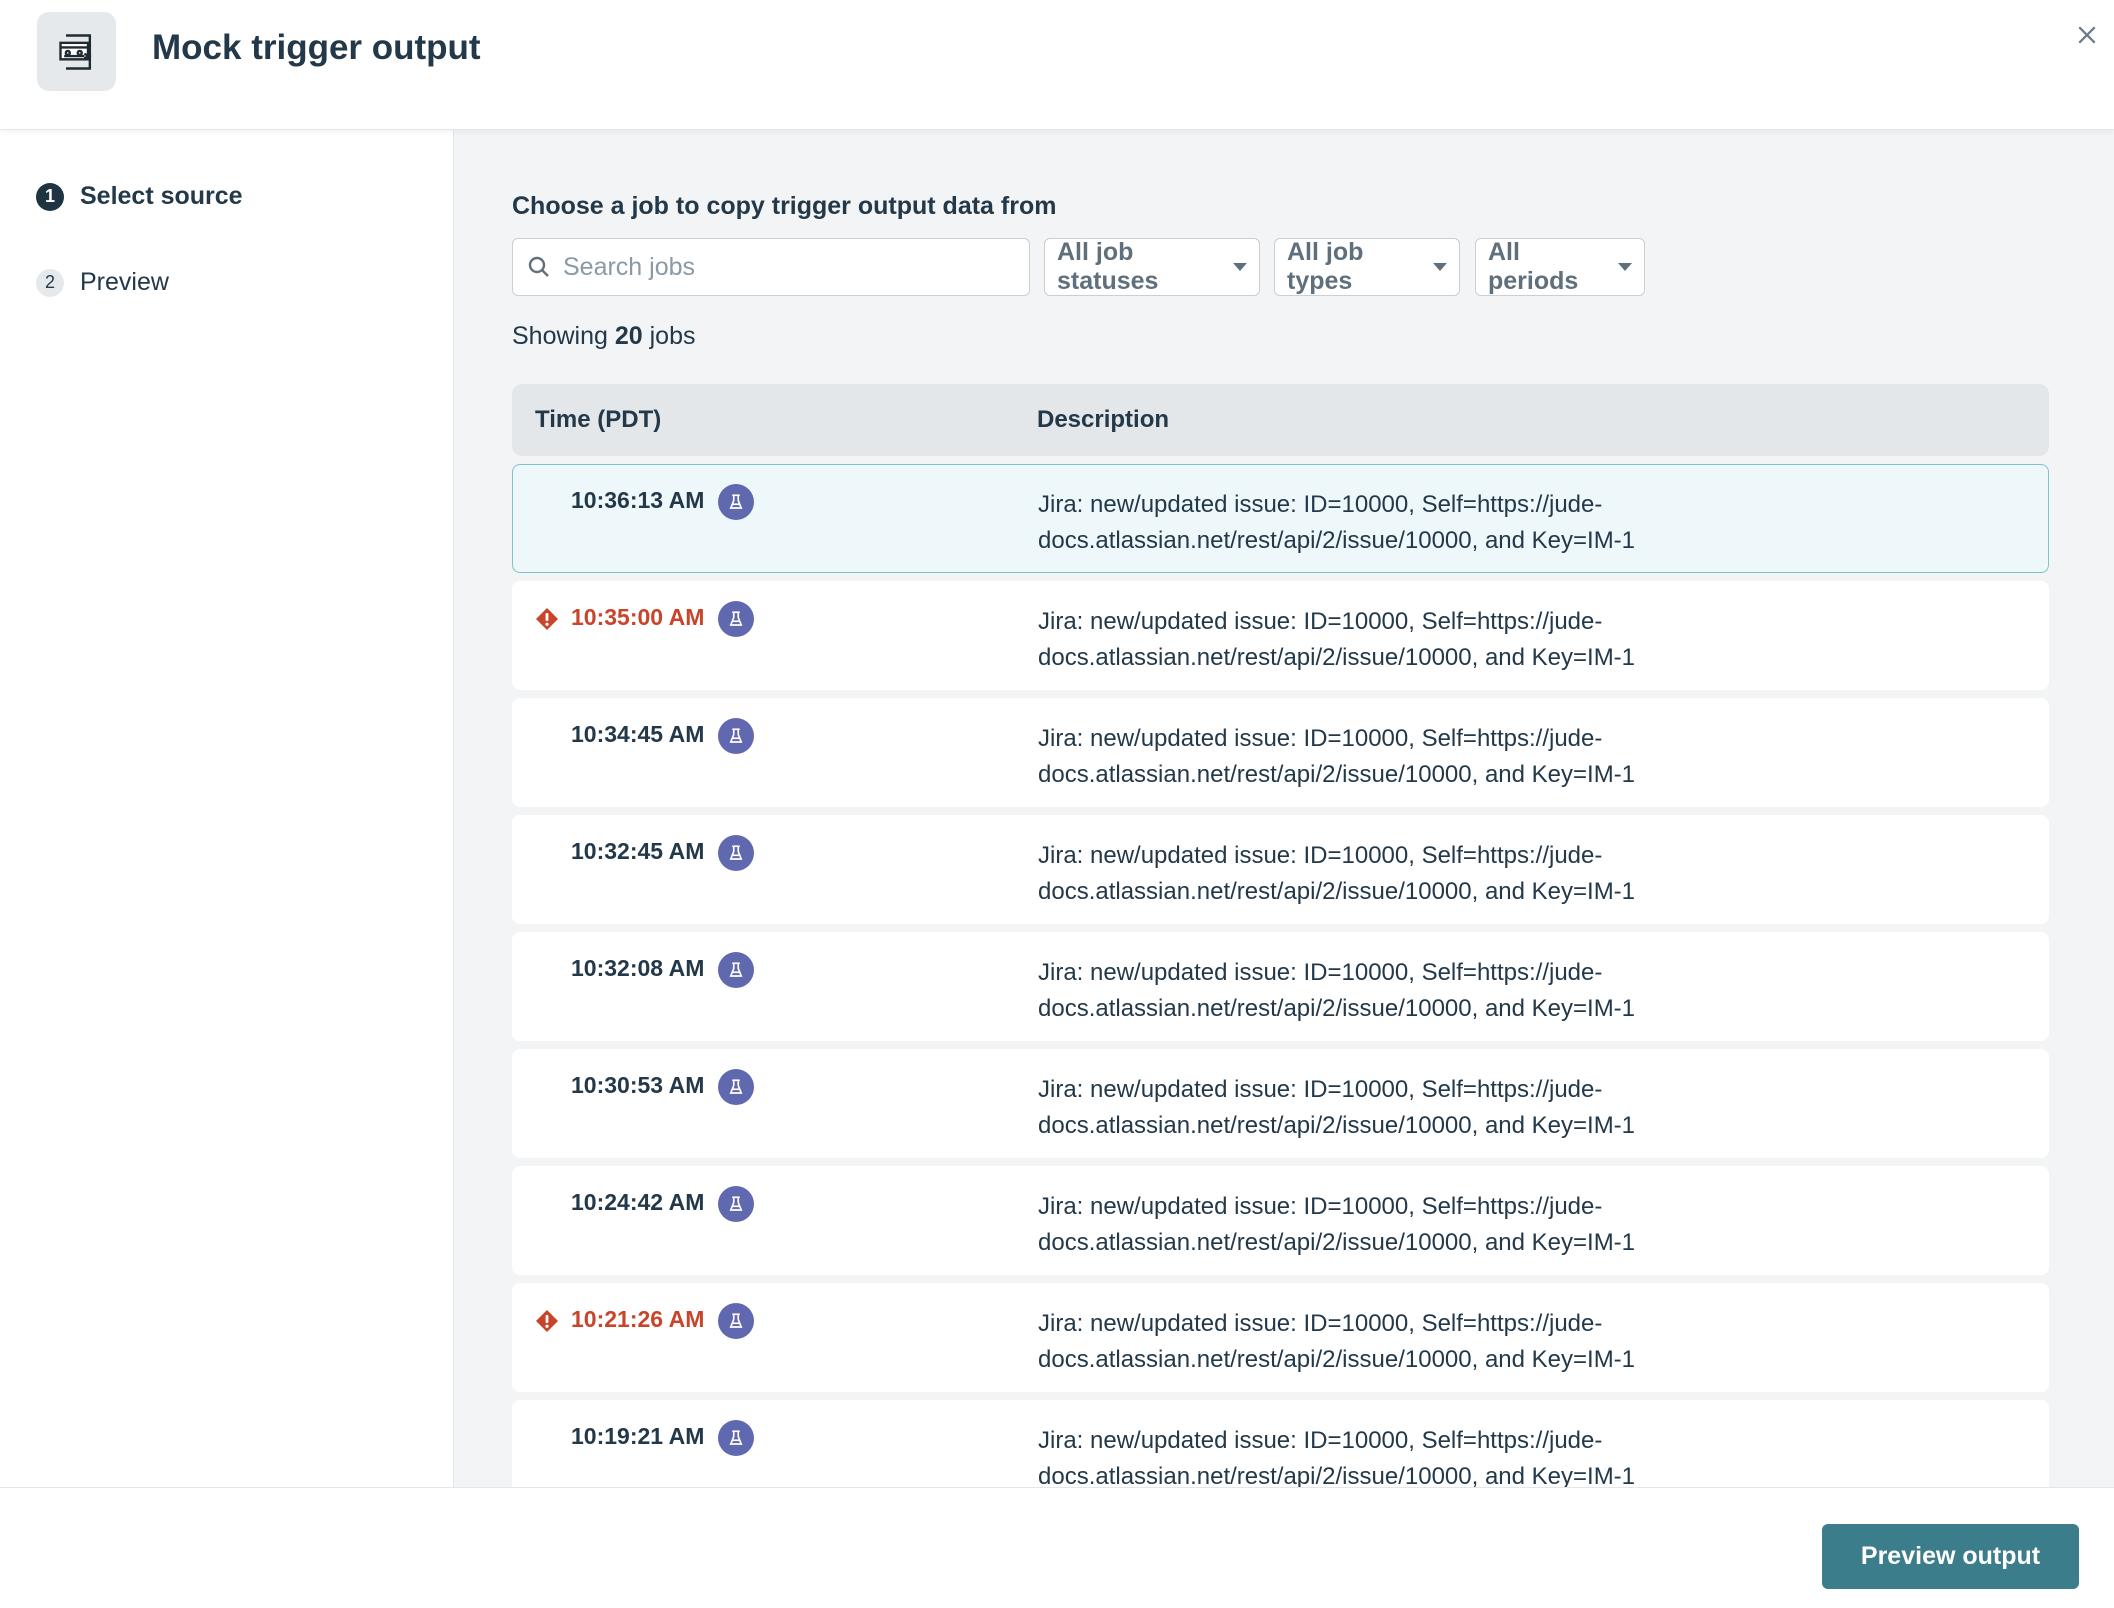 This screenshot has height=1608, width=2114. What do you see at coordinates (638, 851) in the screenshot?
I see `job-time: 10:32:45 AM` at bounding box center [638, 851].